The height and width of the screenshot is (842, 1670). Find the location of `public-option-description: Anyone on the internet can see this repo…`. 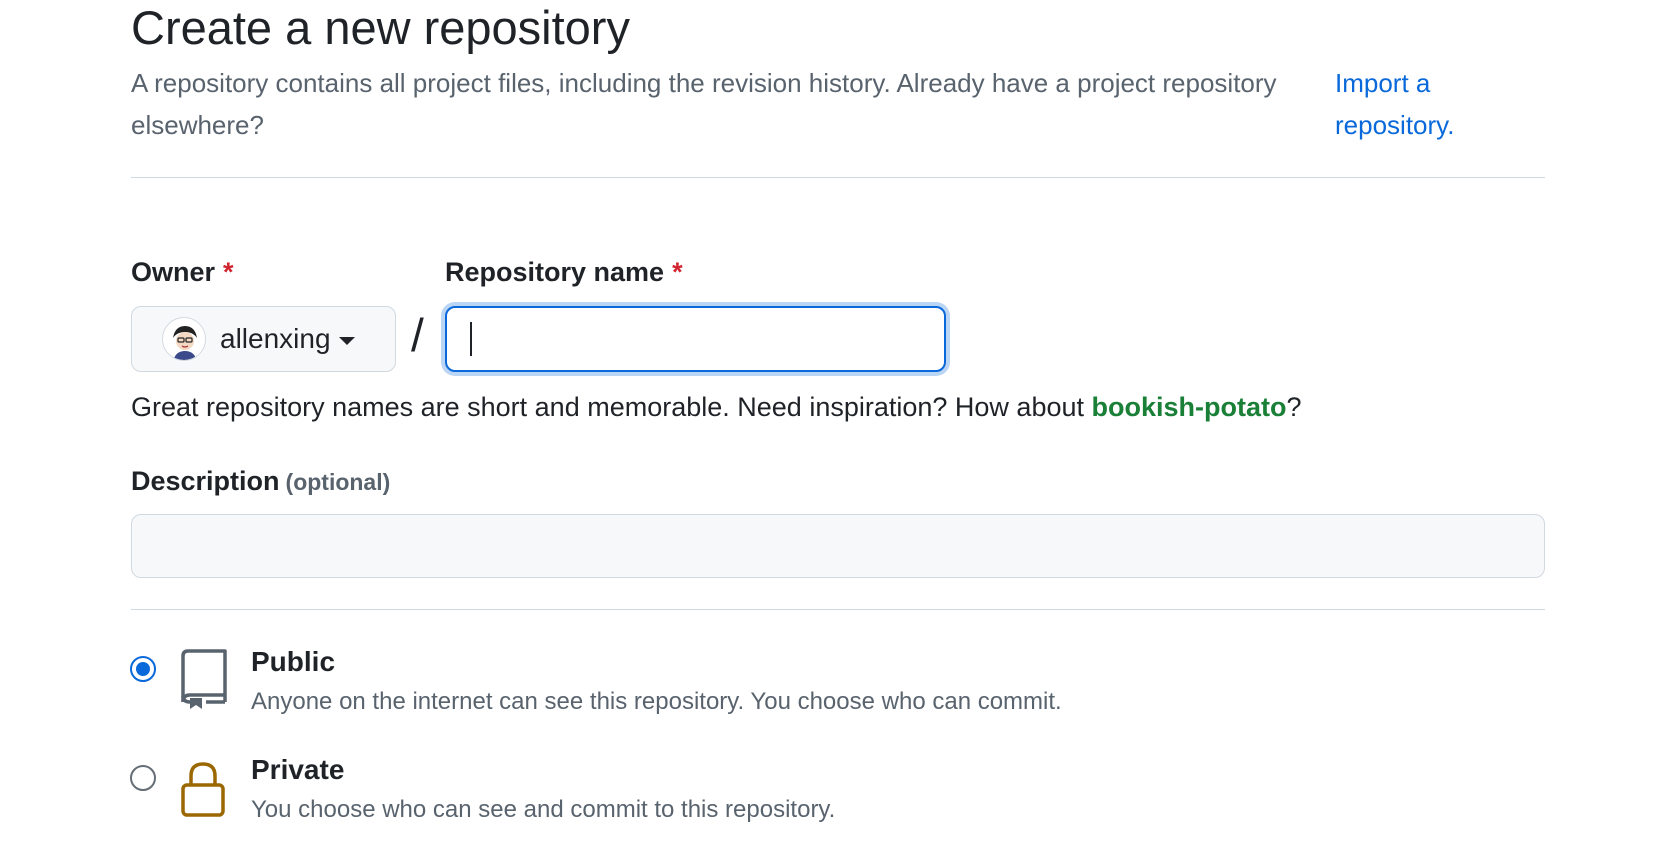

public-option-description: Anyone on the internet can see this repo… is located at coordinates (656, 701).